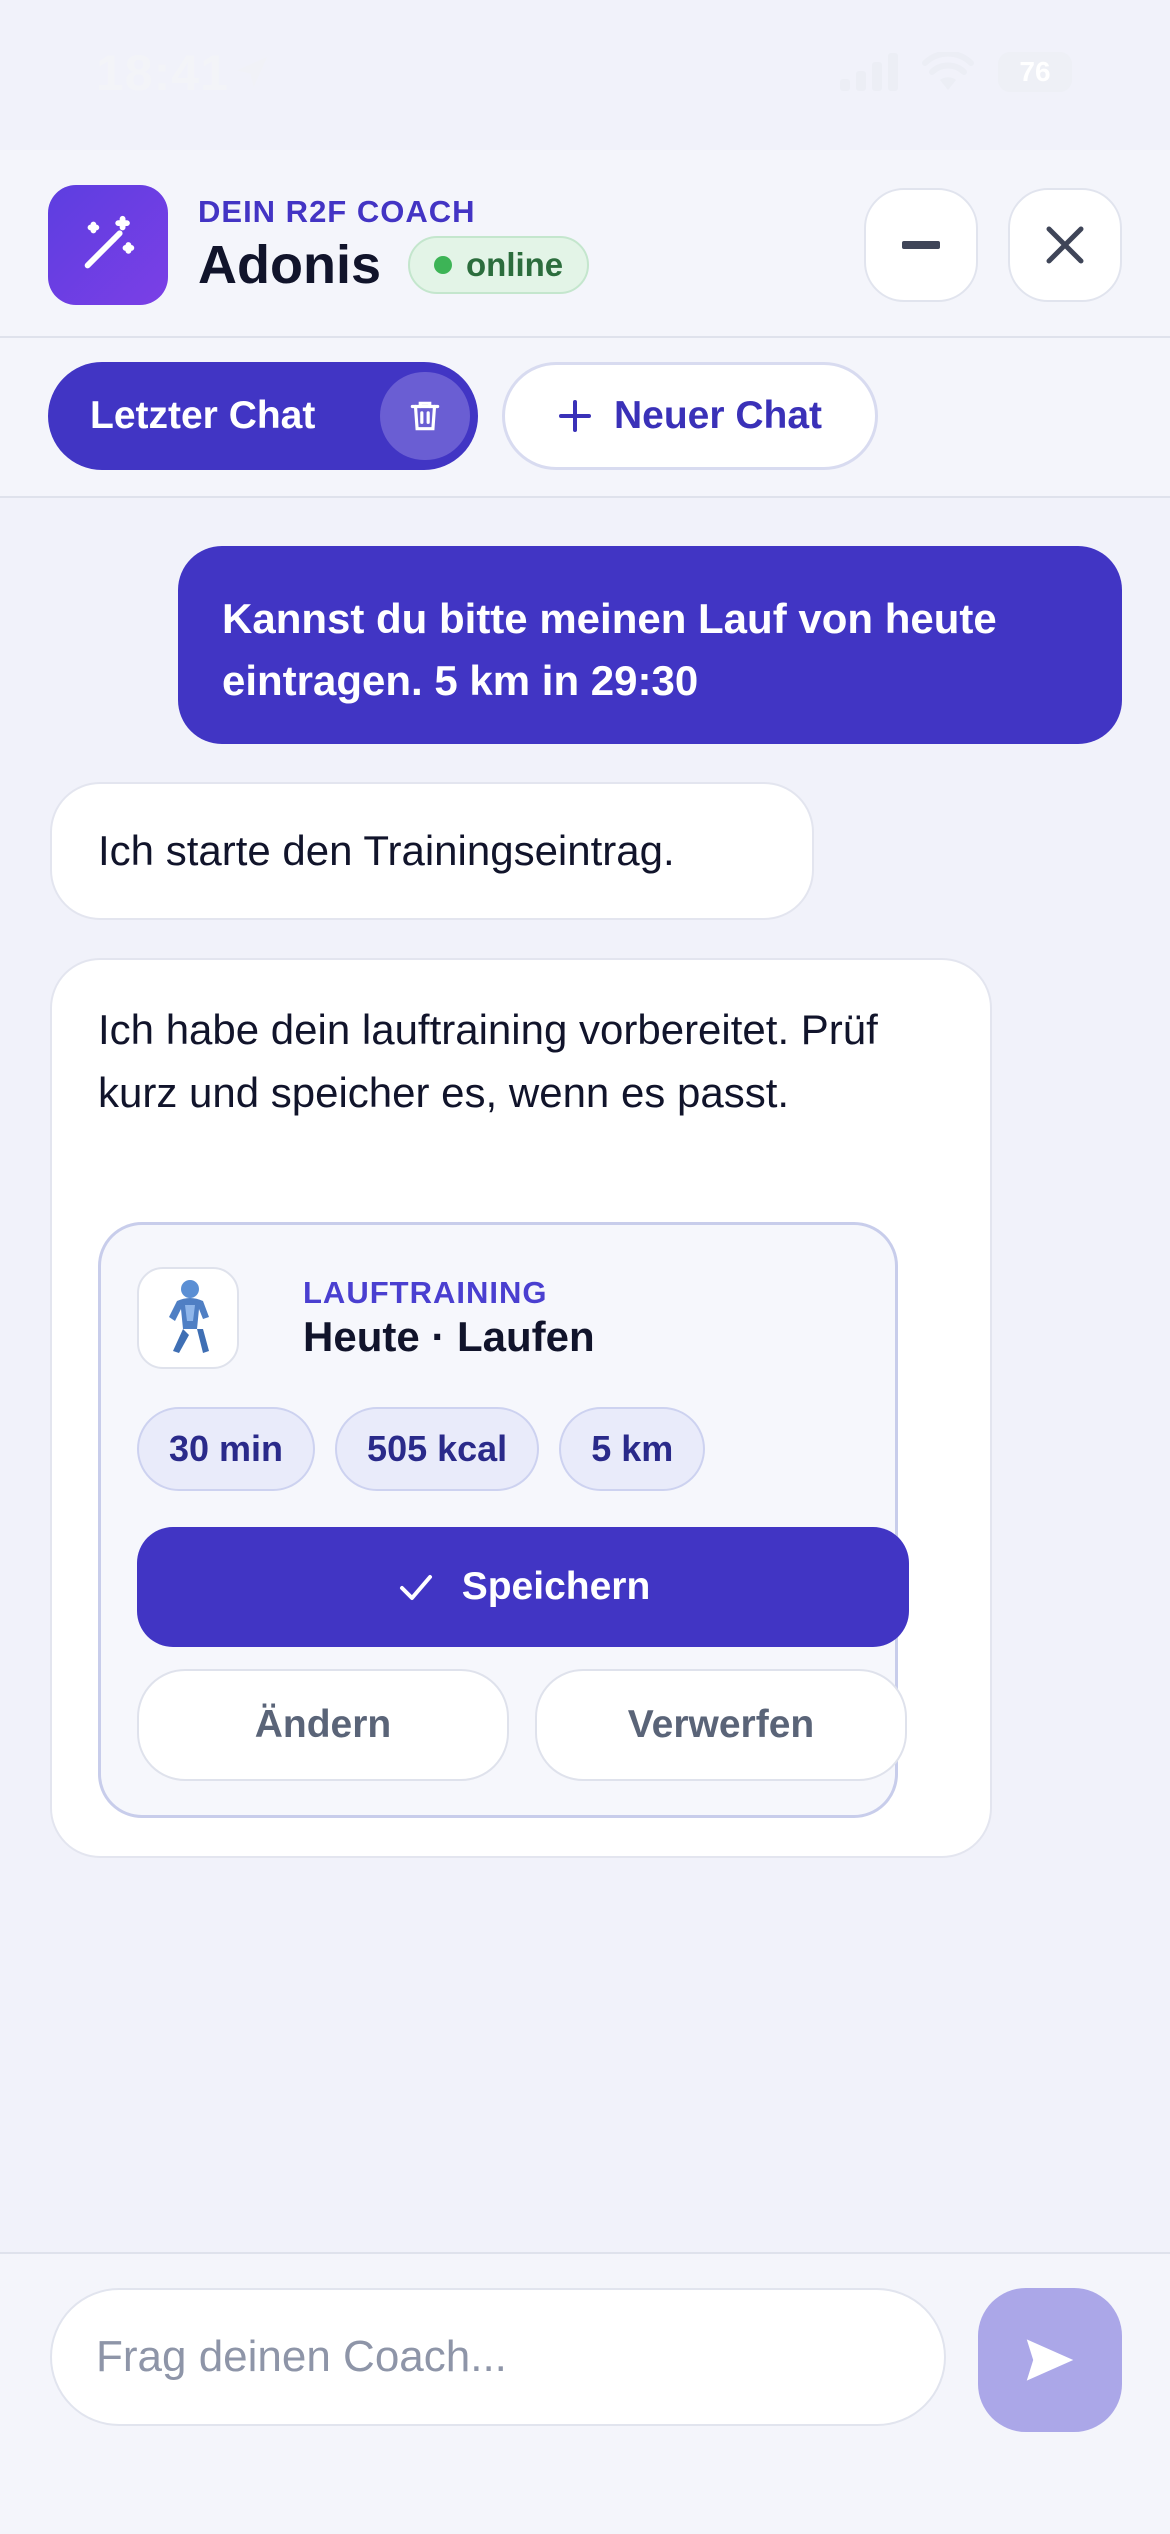  I want to click on plus-icon, so click(574, 416).